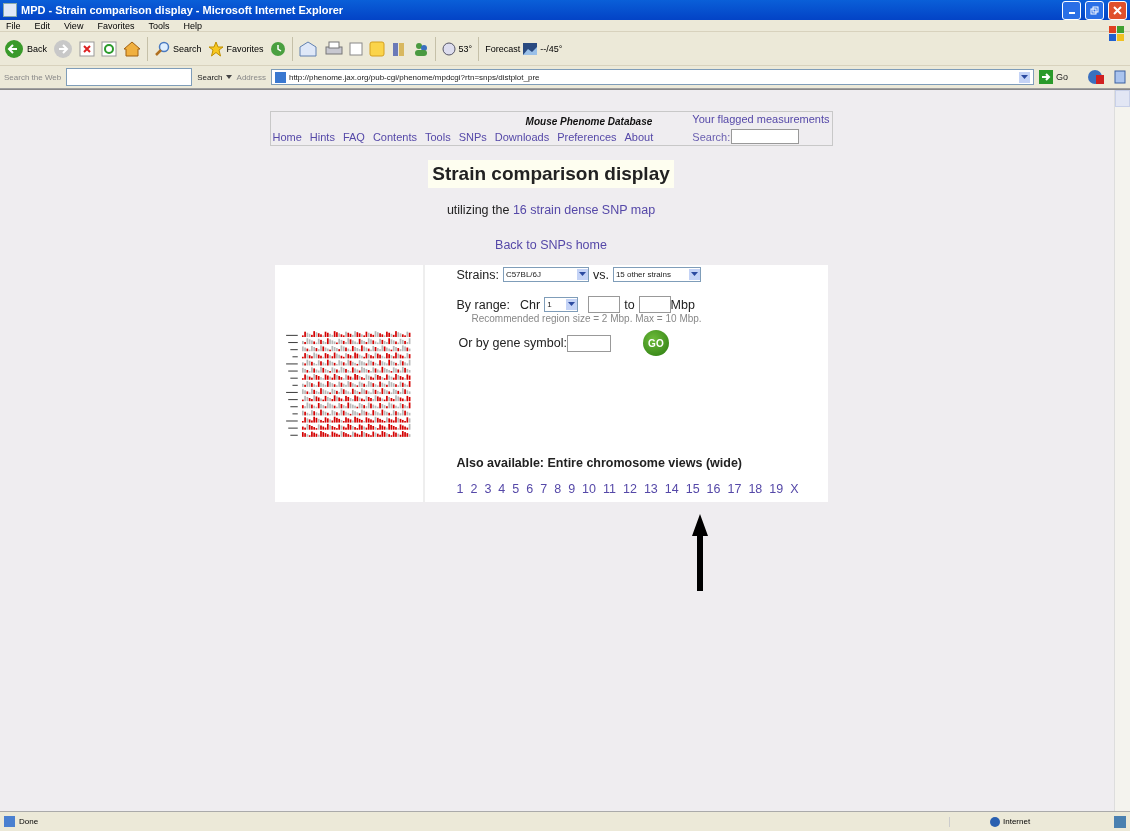 This screenshot has width=1130, height=831. What do you see at coordinates (477, 274) in the screenshot?
I see `strains-label: Strains:` at bounding box center [477, 274].